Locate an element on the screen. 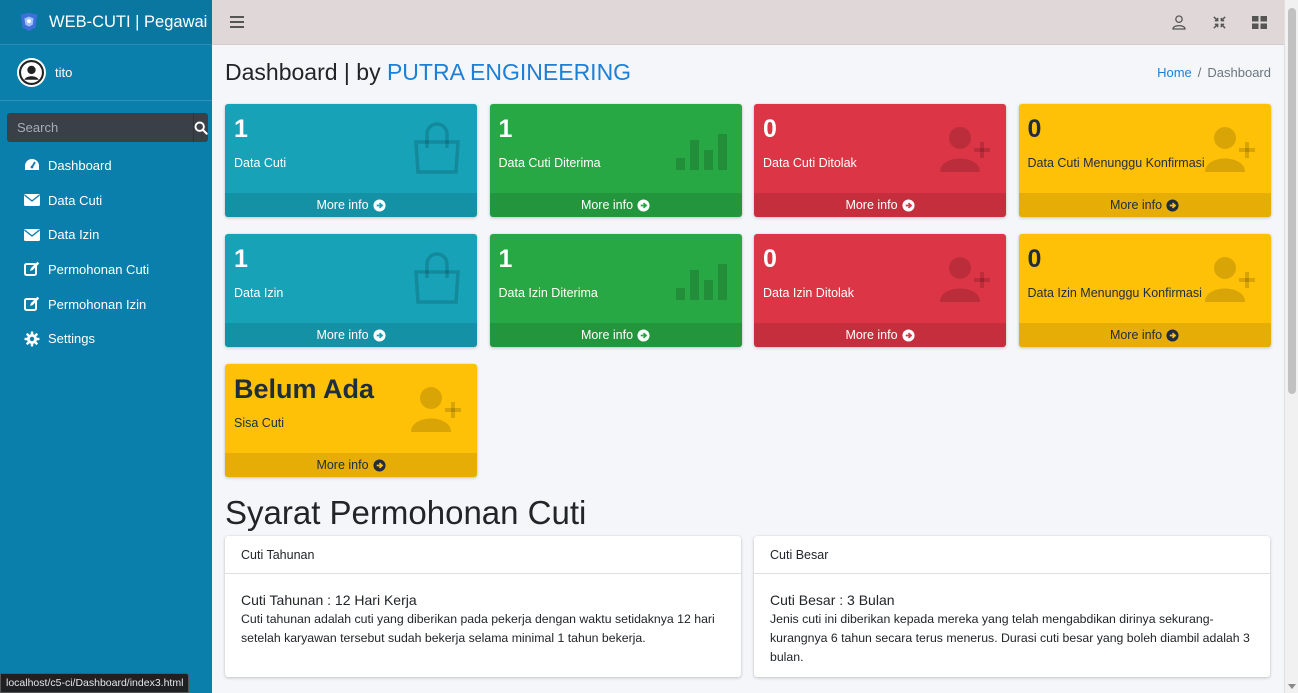 The image size is (1298, 693). edit-icon is located at coordinates (32, 304).